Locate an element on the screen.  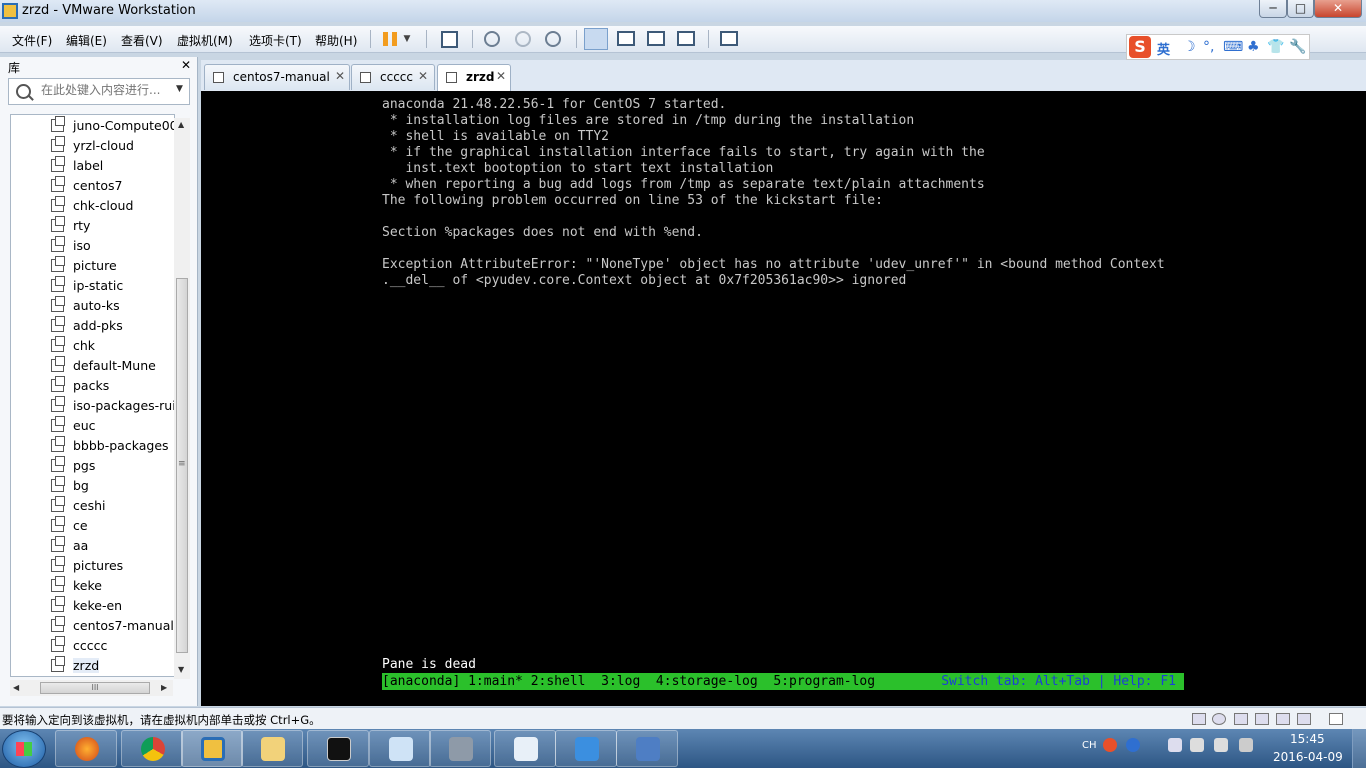
sogou-logo-icon: S is located at coordinates (1140, 47).